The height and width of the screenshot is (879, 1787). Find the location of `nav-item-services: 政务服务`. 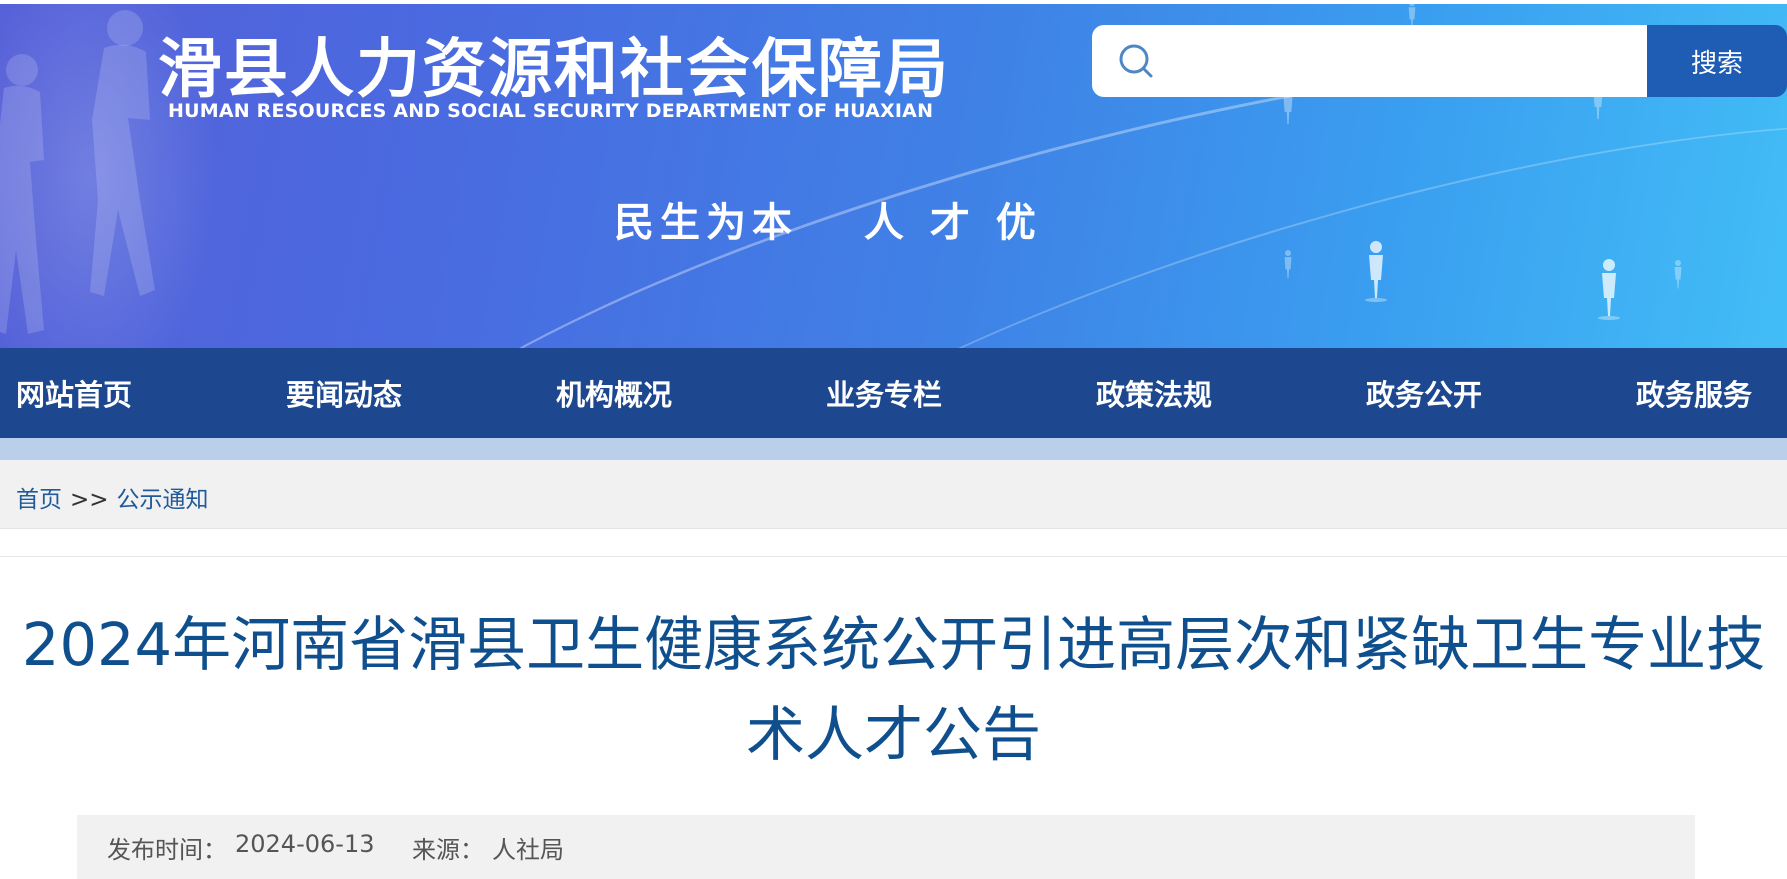

nav-item-services: 政务服务 is located at coordinates (1694, 393).